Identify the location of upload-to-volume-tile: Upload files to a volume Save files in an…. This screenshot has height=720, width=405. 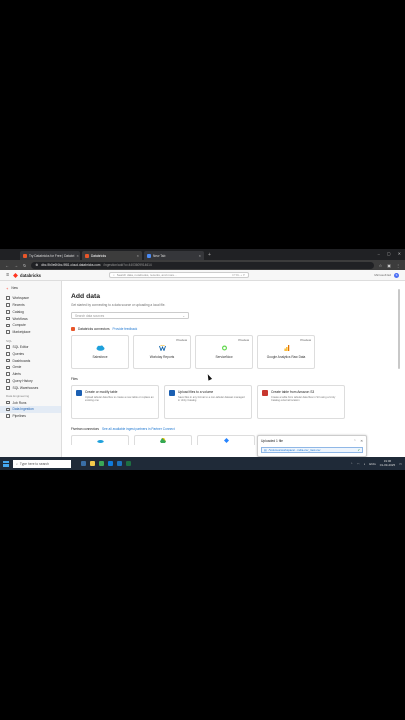
(208, 402).